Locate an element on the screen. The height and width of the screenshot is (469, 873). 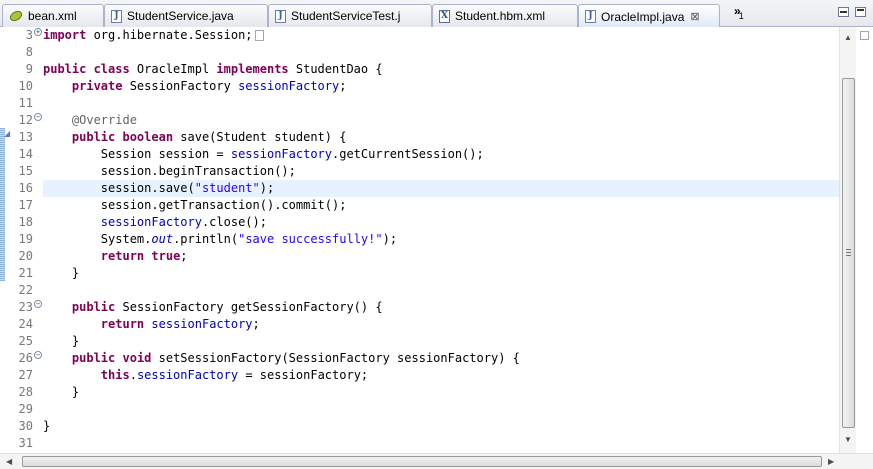
line-number: 13 is located at coordinates (25, 137).